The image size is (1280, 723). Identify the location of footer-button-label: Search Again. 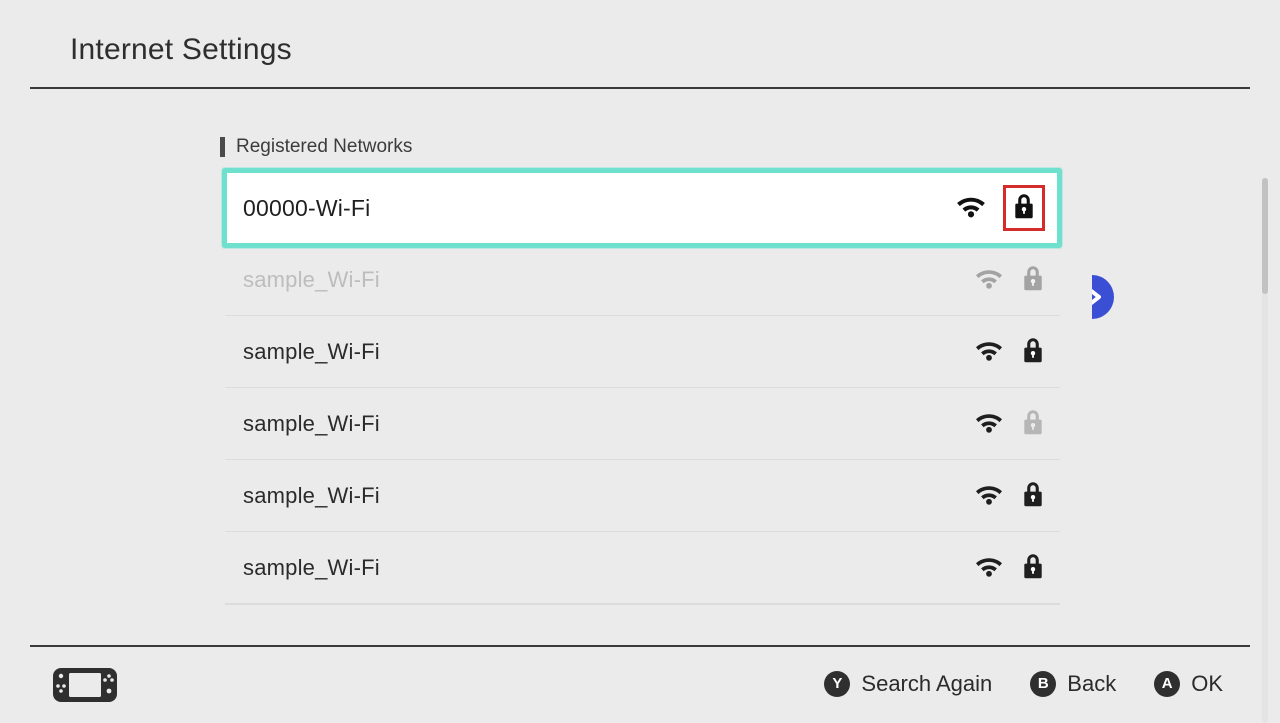
(927, 683).